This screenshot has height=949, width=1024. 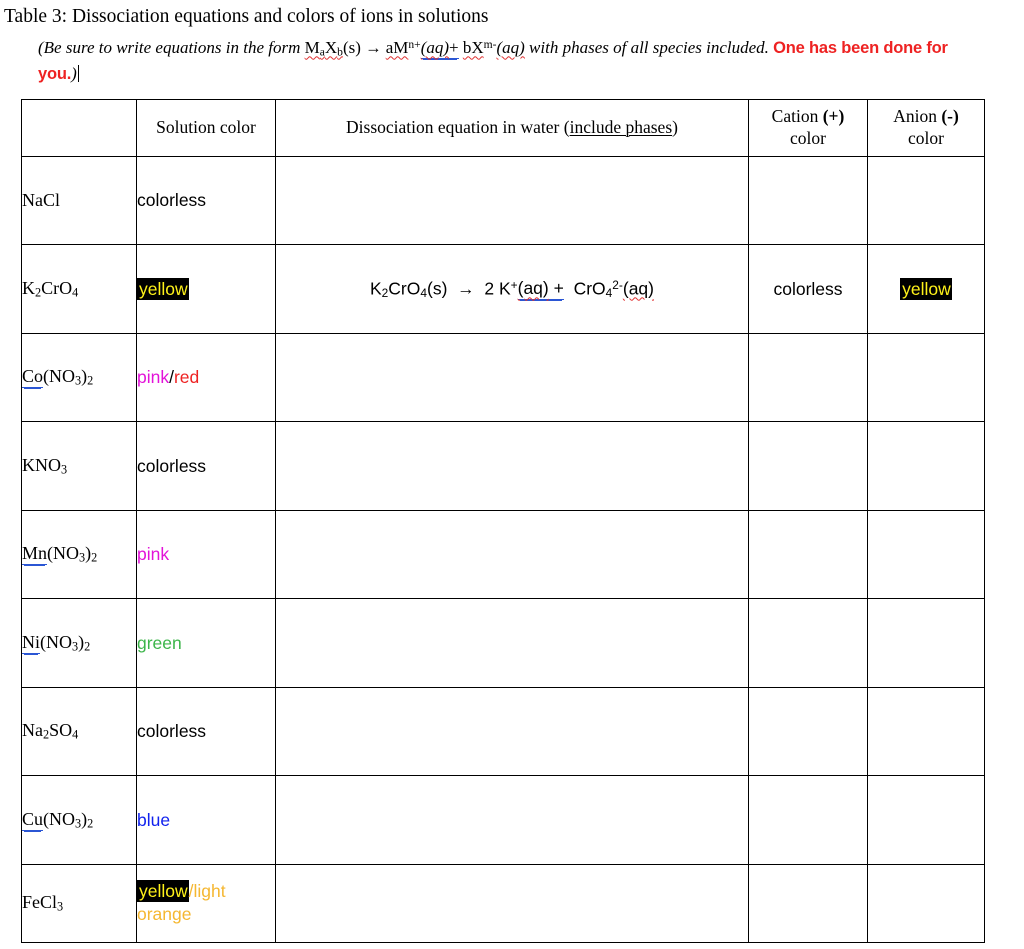 I want to click on compound-nacl: NaCl, so click(x=79, y=200).